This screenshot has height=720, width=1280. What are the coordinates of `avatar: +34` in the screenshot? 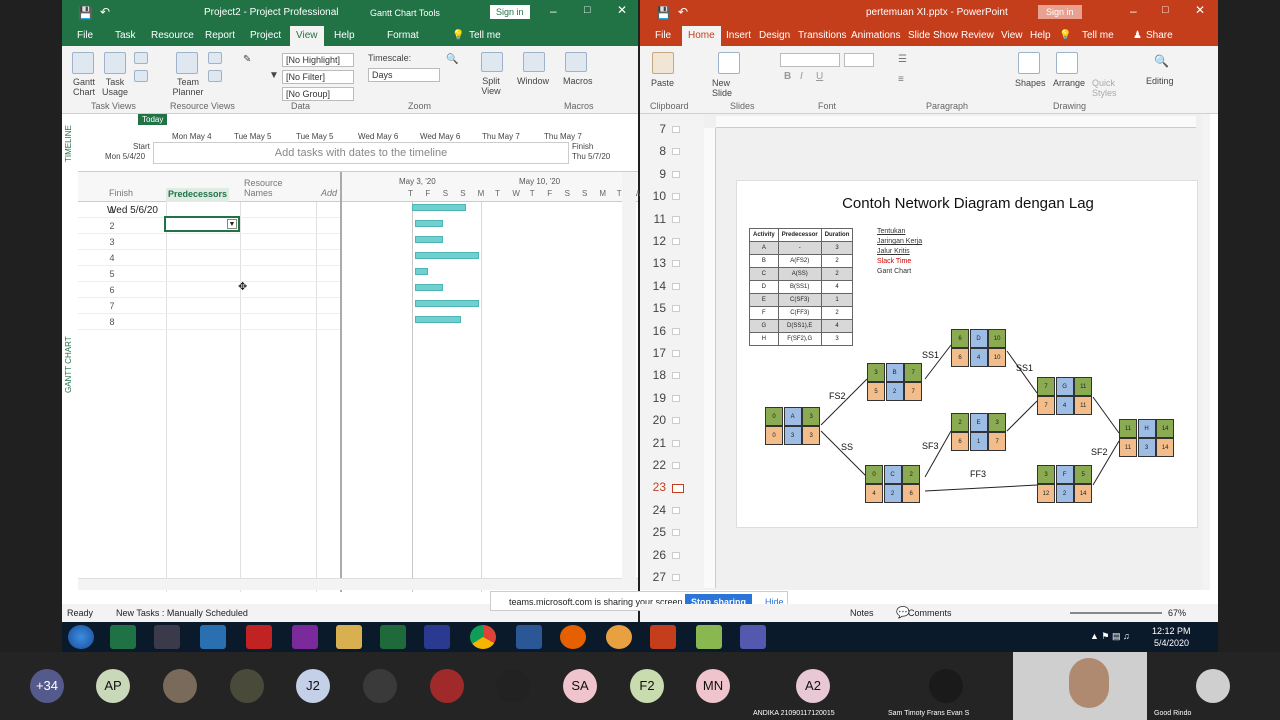 It's located at (47, 686).